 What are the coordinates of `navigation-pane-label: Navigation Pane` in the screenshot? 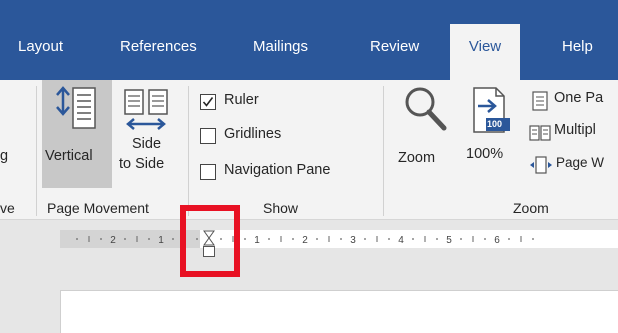 It's located at (277, 170).